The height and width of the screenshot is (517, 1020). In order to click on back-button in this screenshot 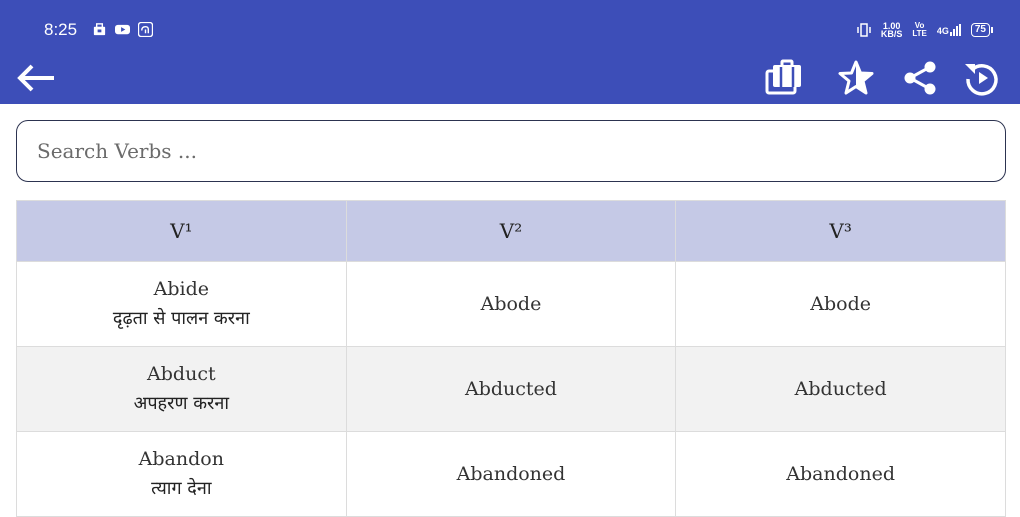, I will do `click(36, 78)`.